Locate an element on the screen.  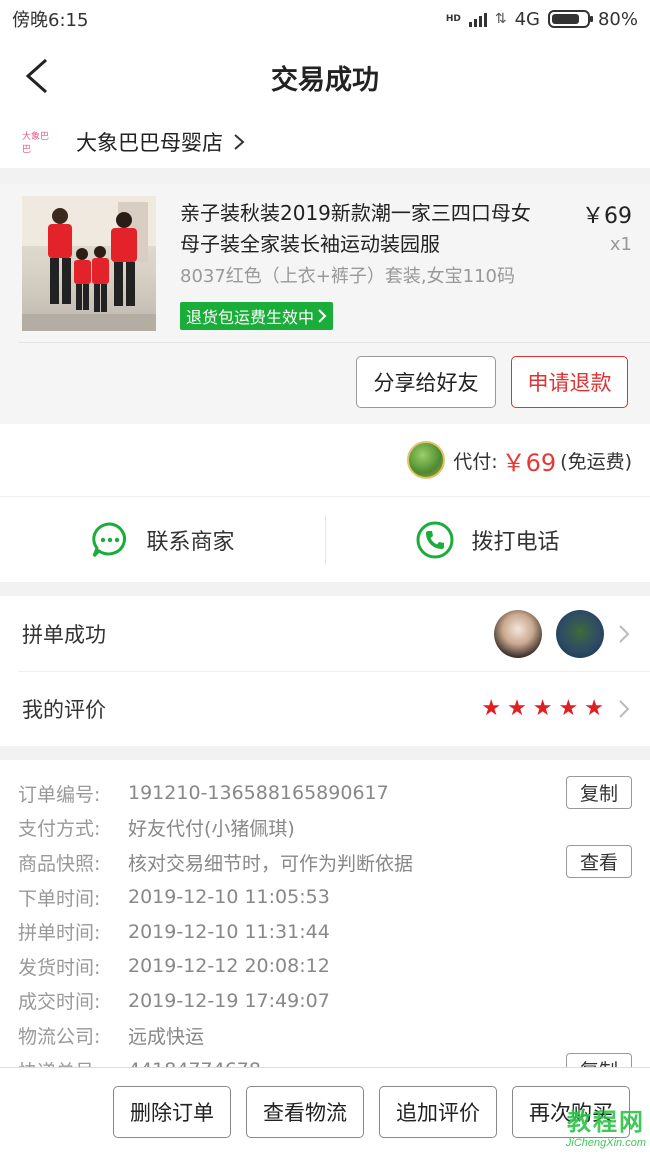
group-success-row: 拼单成功 is located at coordinates (325, 633).